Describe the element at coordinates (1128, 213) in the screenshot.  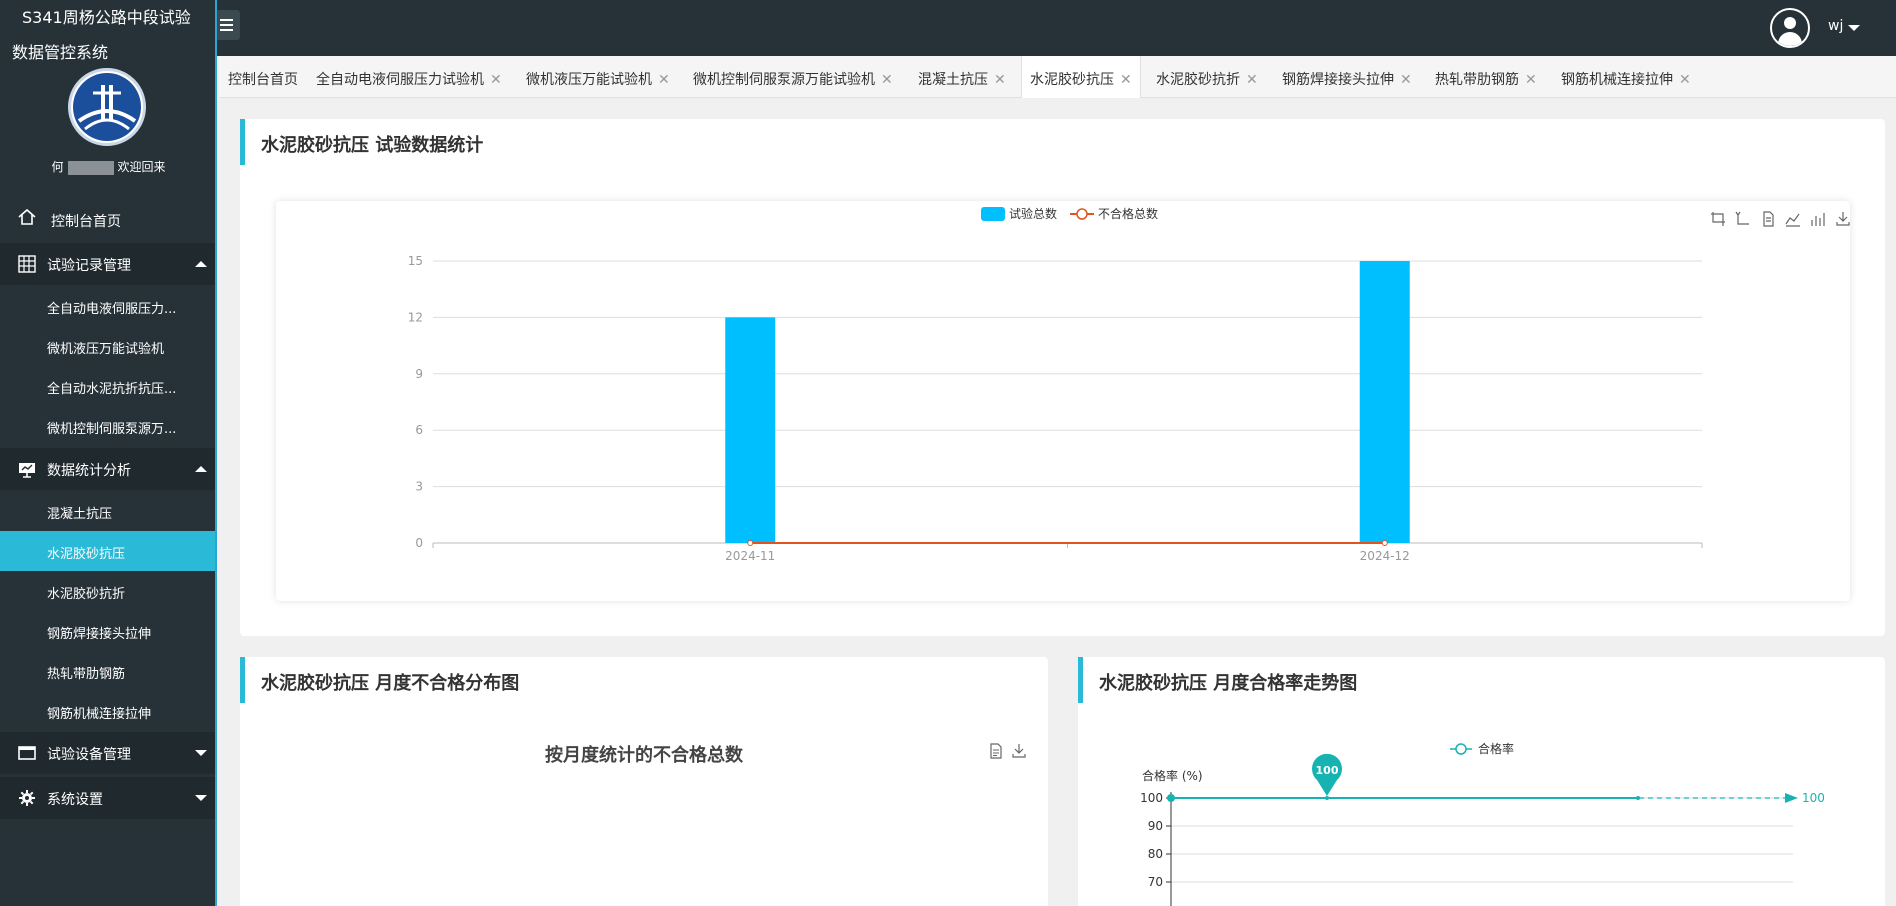
I see `legend-label: 不合格总数` at that location.